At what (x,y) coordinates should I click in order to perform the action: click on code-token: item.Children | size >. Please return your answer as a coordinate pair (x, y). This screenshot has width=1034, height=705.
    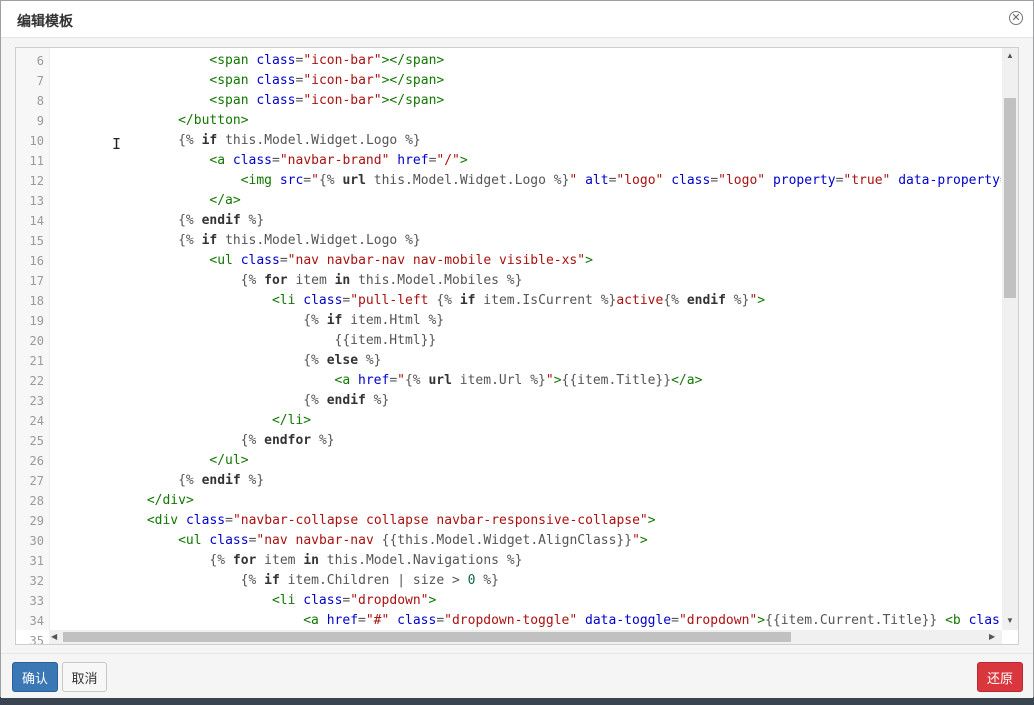
    Looking at the image, I should click on (373, 580).